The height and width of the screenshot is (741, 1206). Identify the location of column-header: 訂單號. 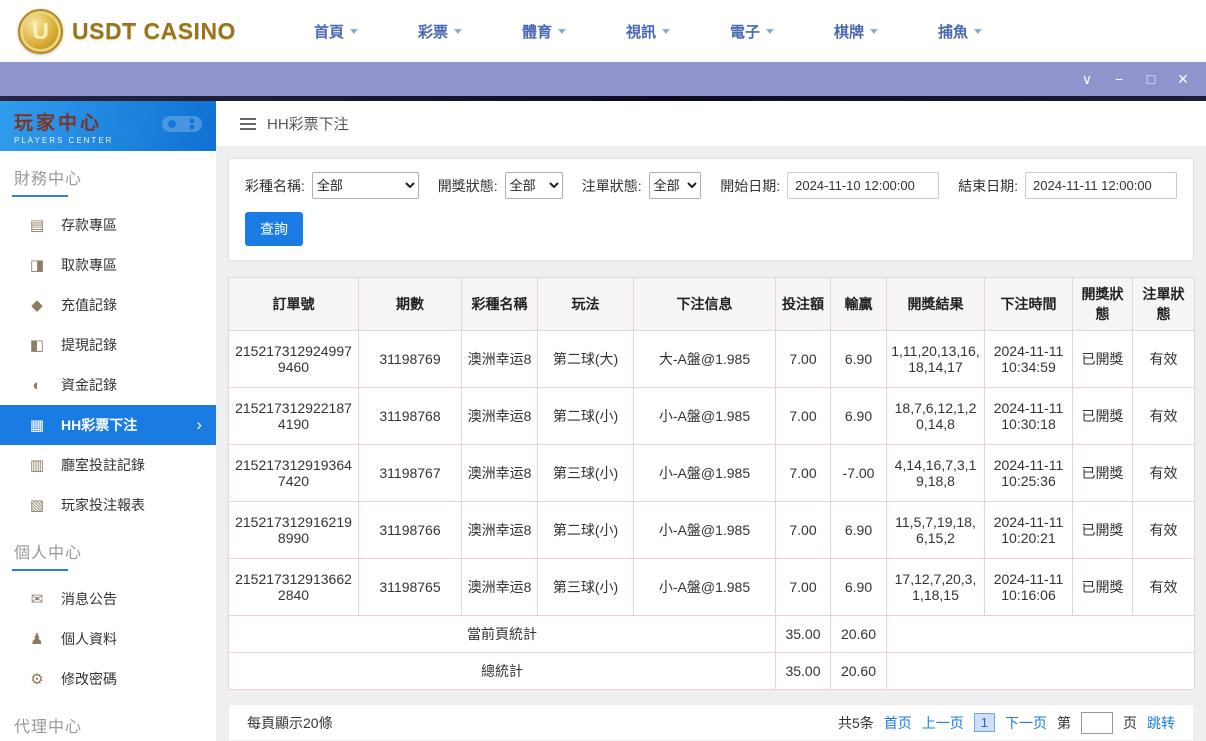
(293, 304).